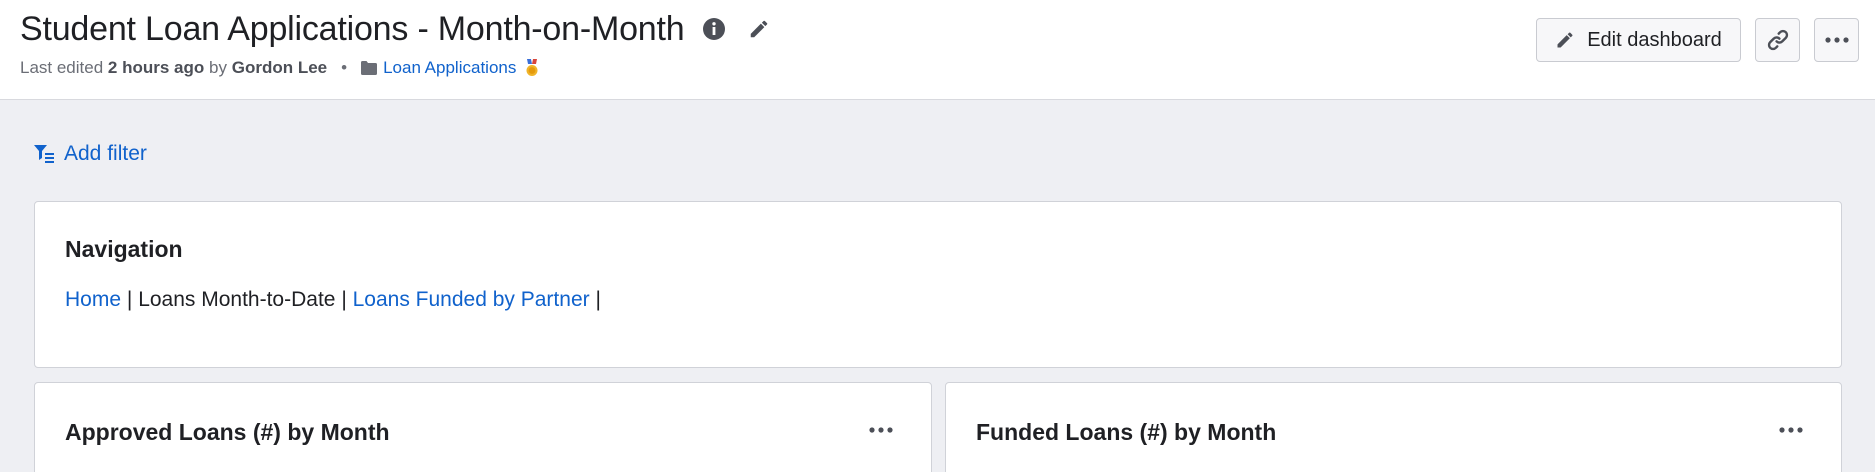 The image size is (1875, 472). I want to click on approved-loans-card-title: Approved Loans (#) by Month, so click(227, 432).